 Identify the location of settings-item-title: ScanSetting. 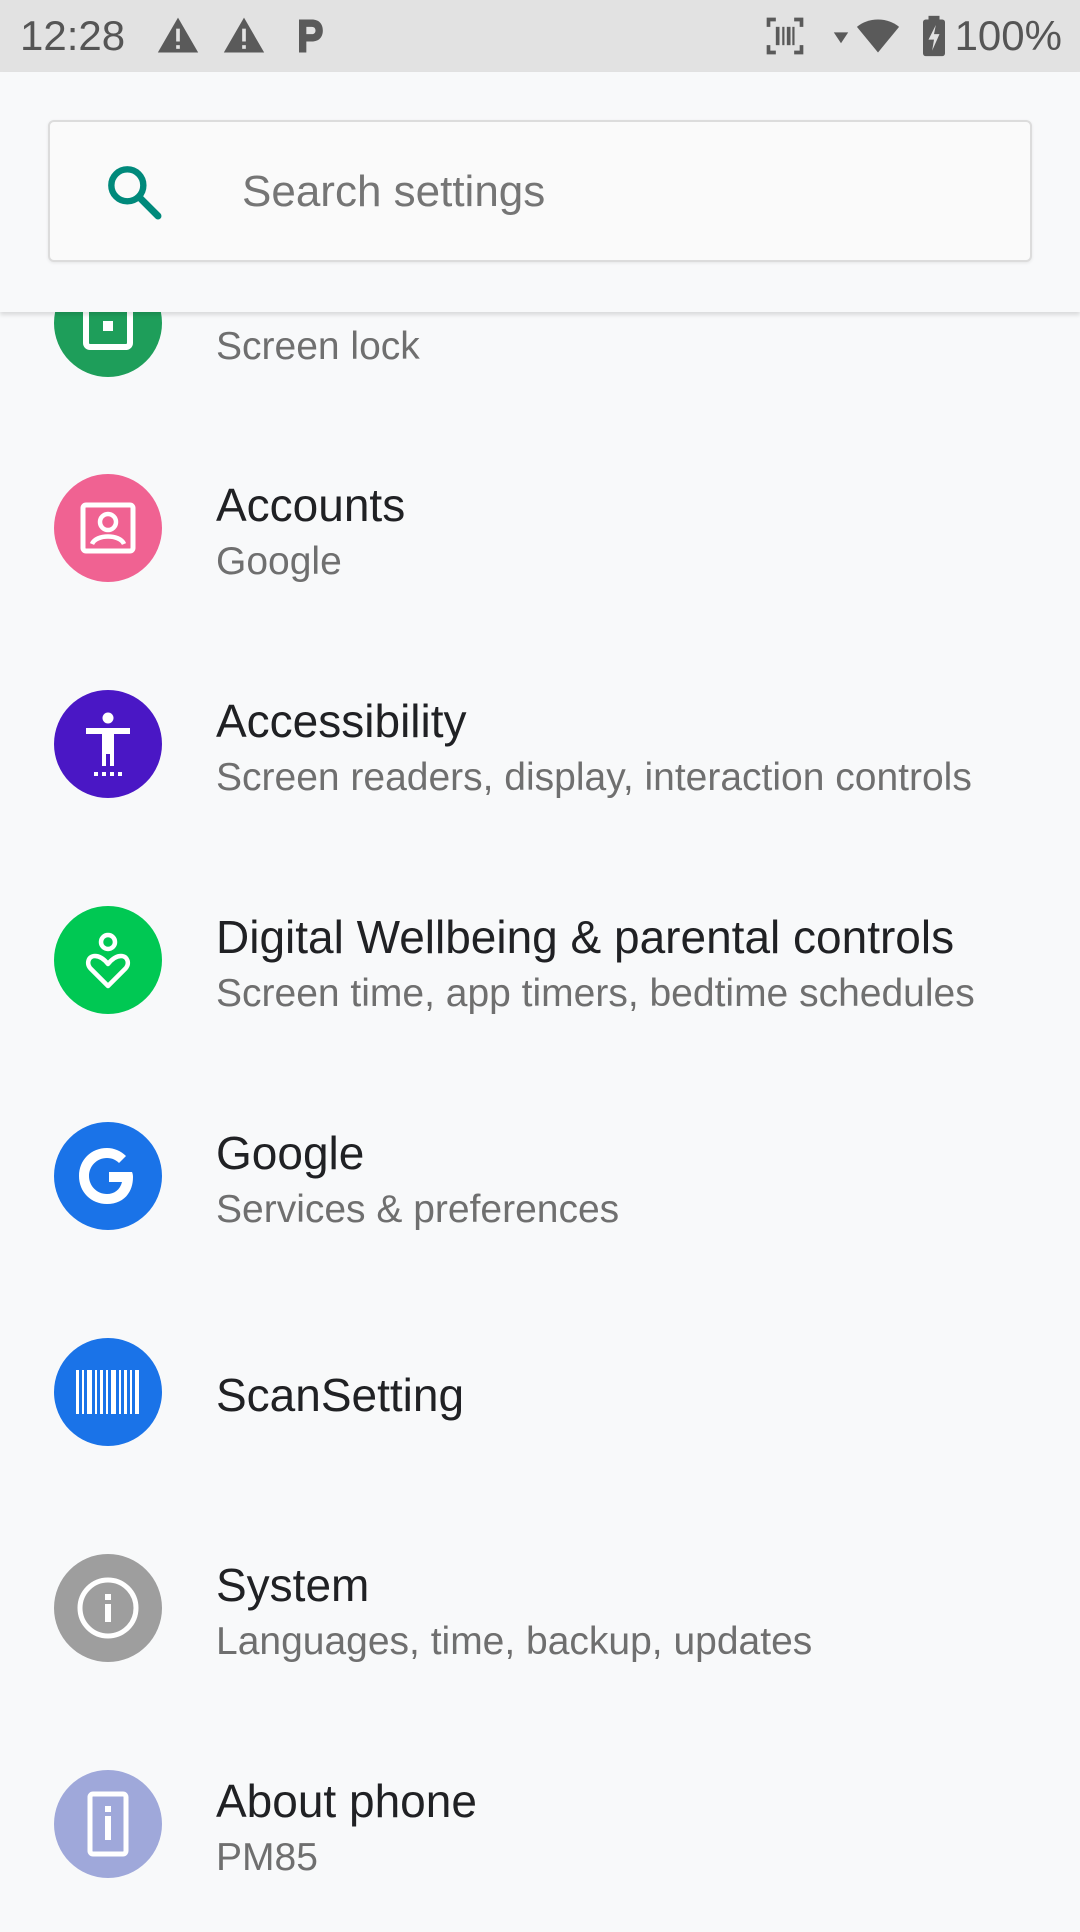
(340, 1395).